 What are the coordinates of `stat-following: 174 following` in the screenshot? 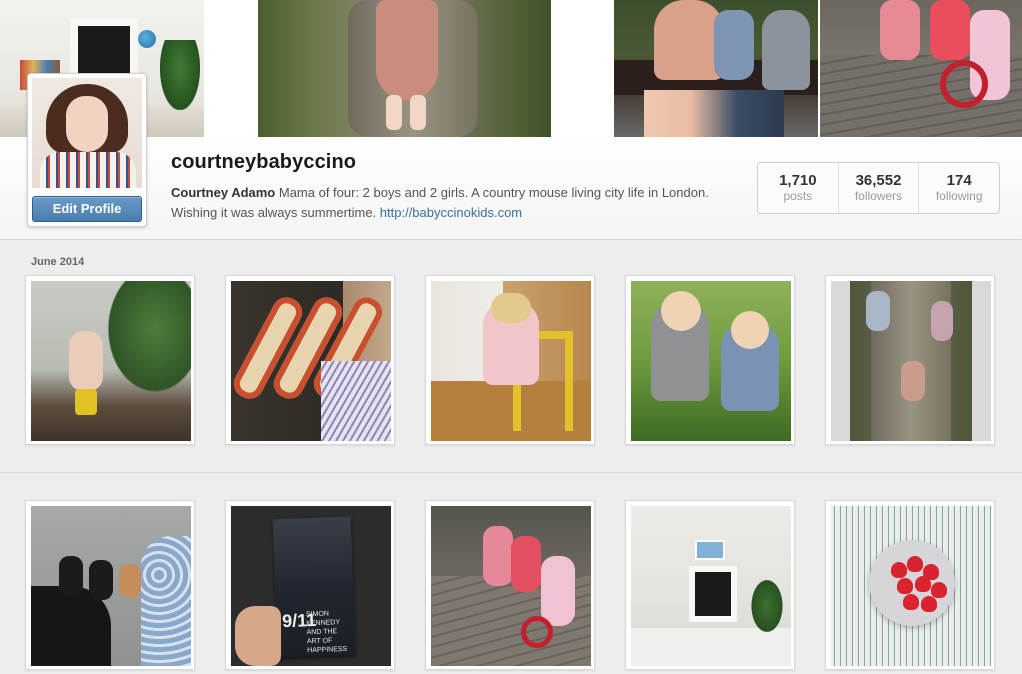 It's located at (958, 188).